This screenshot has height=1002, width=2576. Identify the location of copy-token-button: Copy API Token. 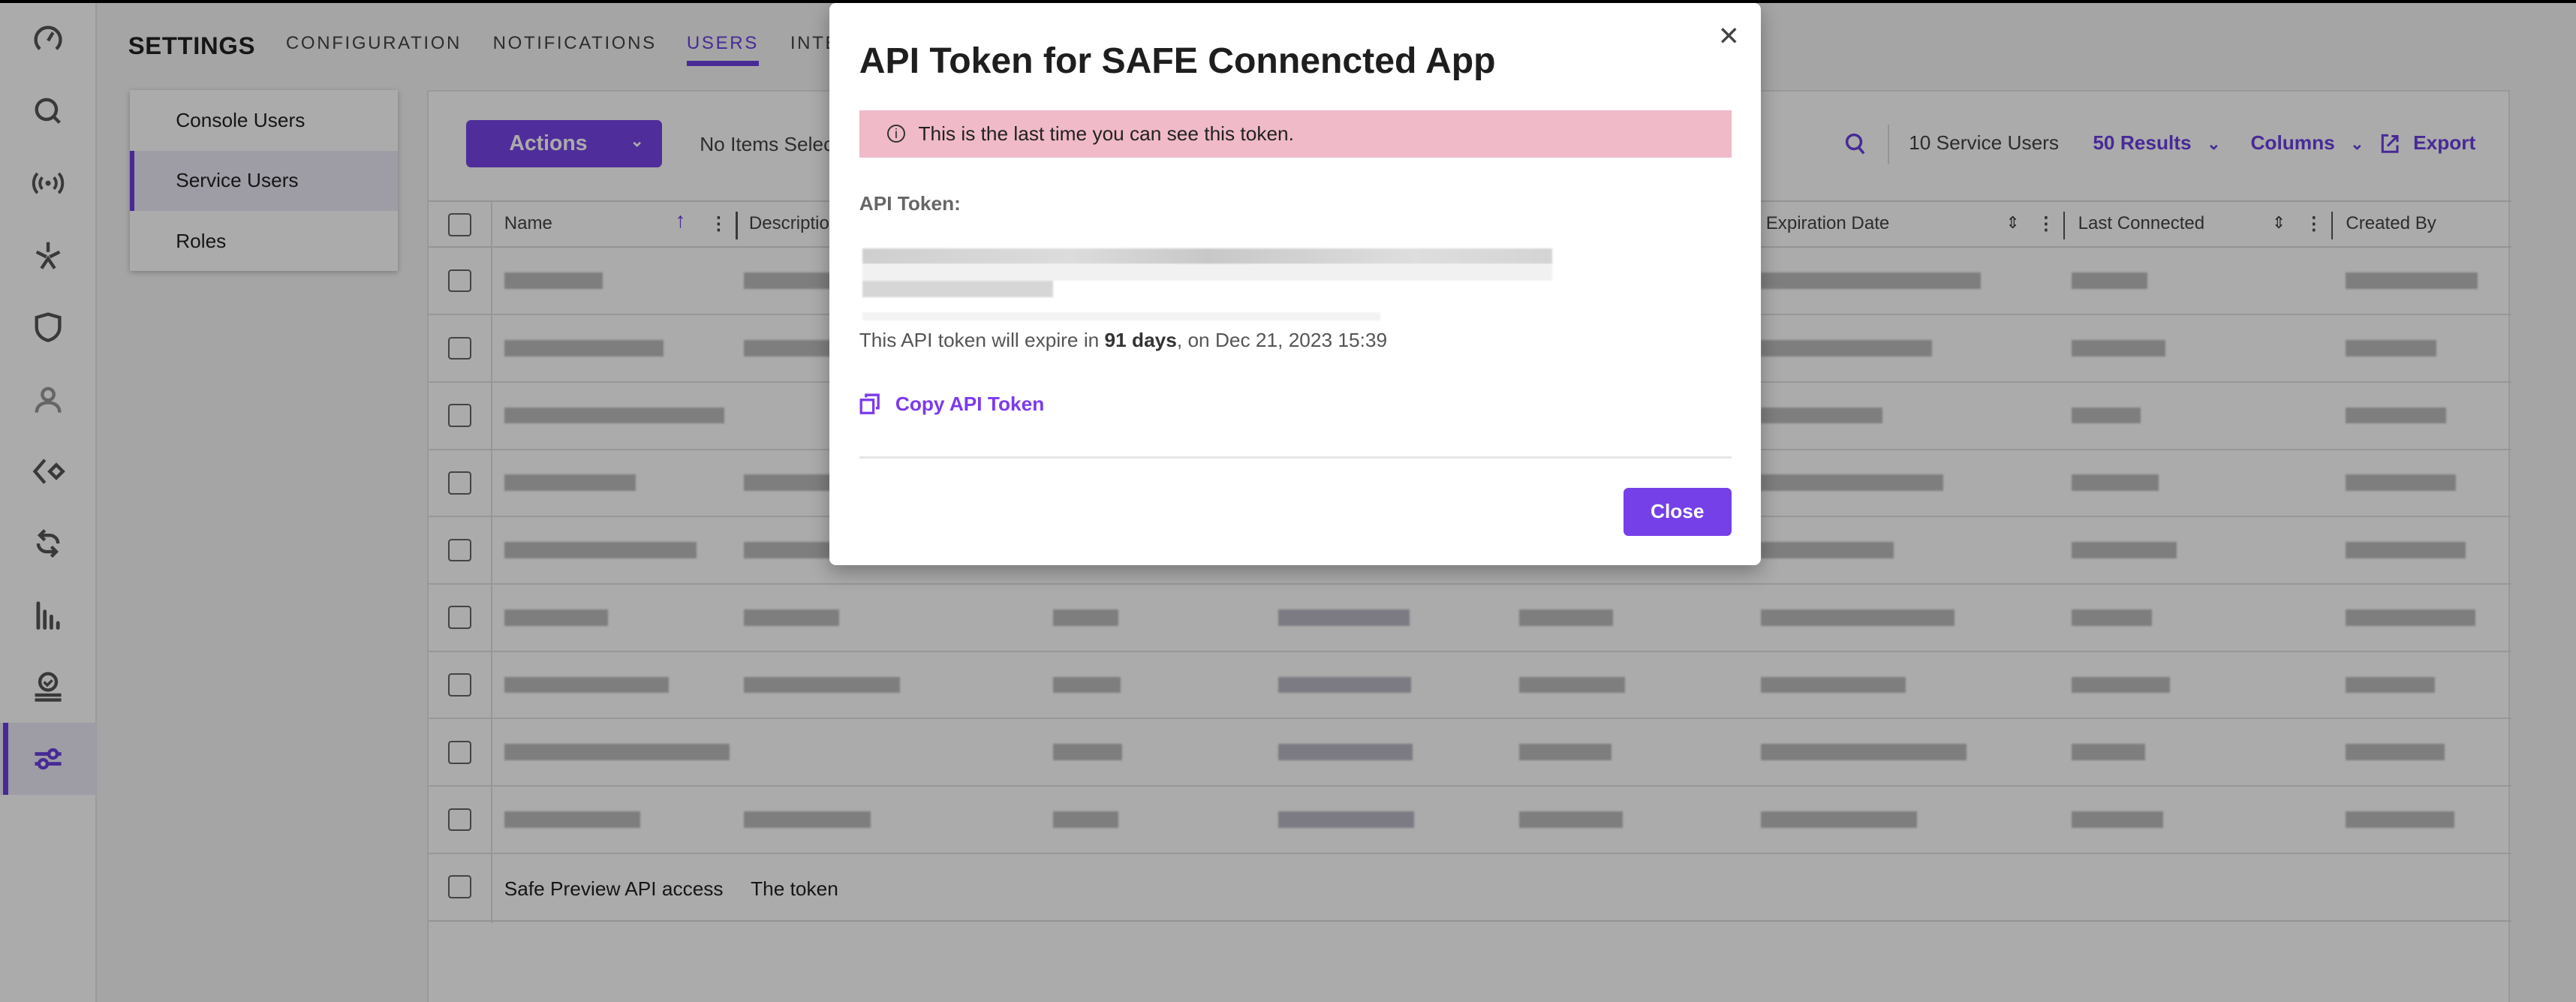
(952, 404).